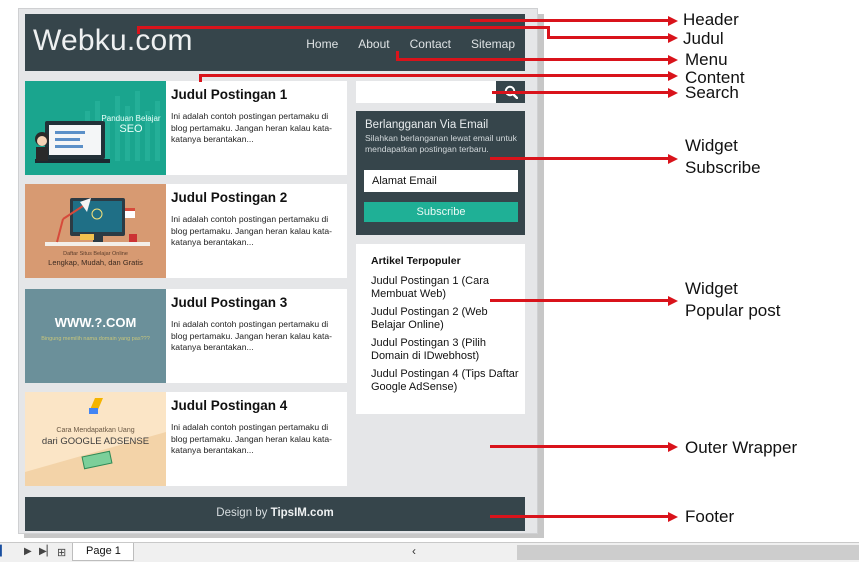 This screenshot has width=859, height=562. I want to click on menu-item-contact: Contact, so click(430, 44).